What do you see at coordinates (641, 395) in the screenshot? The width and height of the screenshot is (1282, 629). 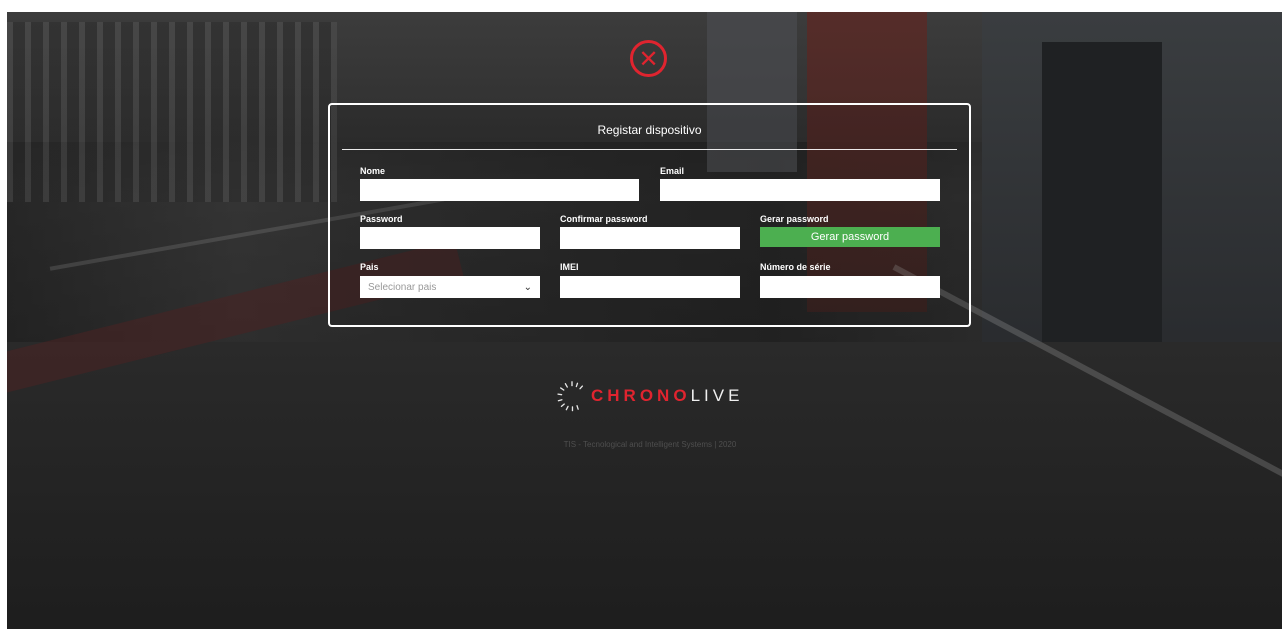 I see `brand-name-red: CHRONO` at bounding box center [641, 395].